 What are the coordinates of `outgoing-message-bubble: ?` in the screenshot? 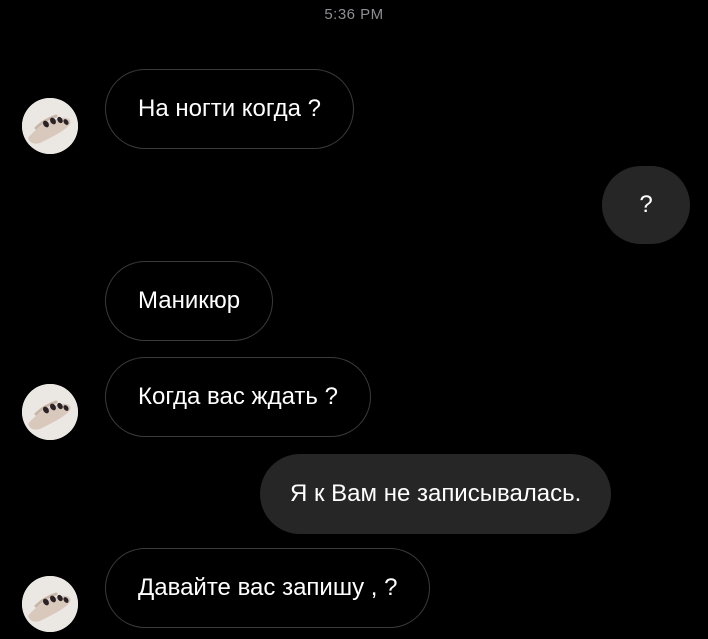 It's located at (646, 205).